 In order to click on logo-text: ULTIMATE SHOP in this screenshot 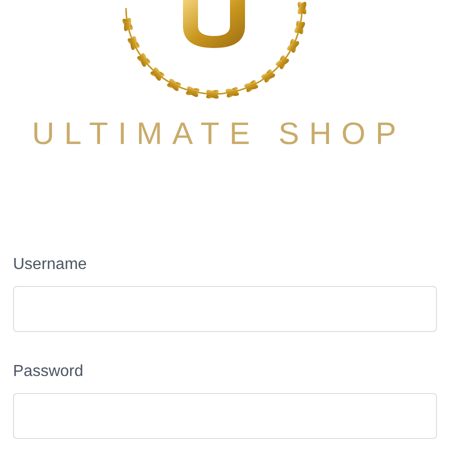, I will do `click(219, 133)`.